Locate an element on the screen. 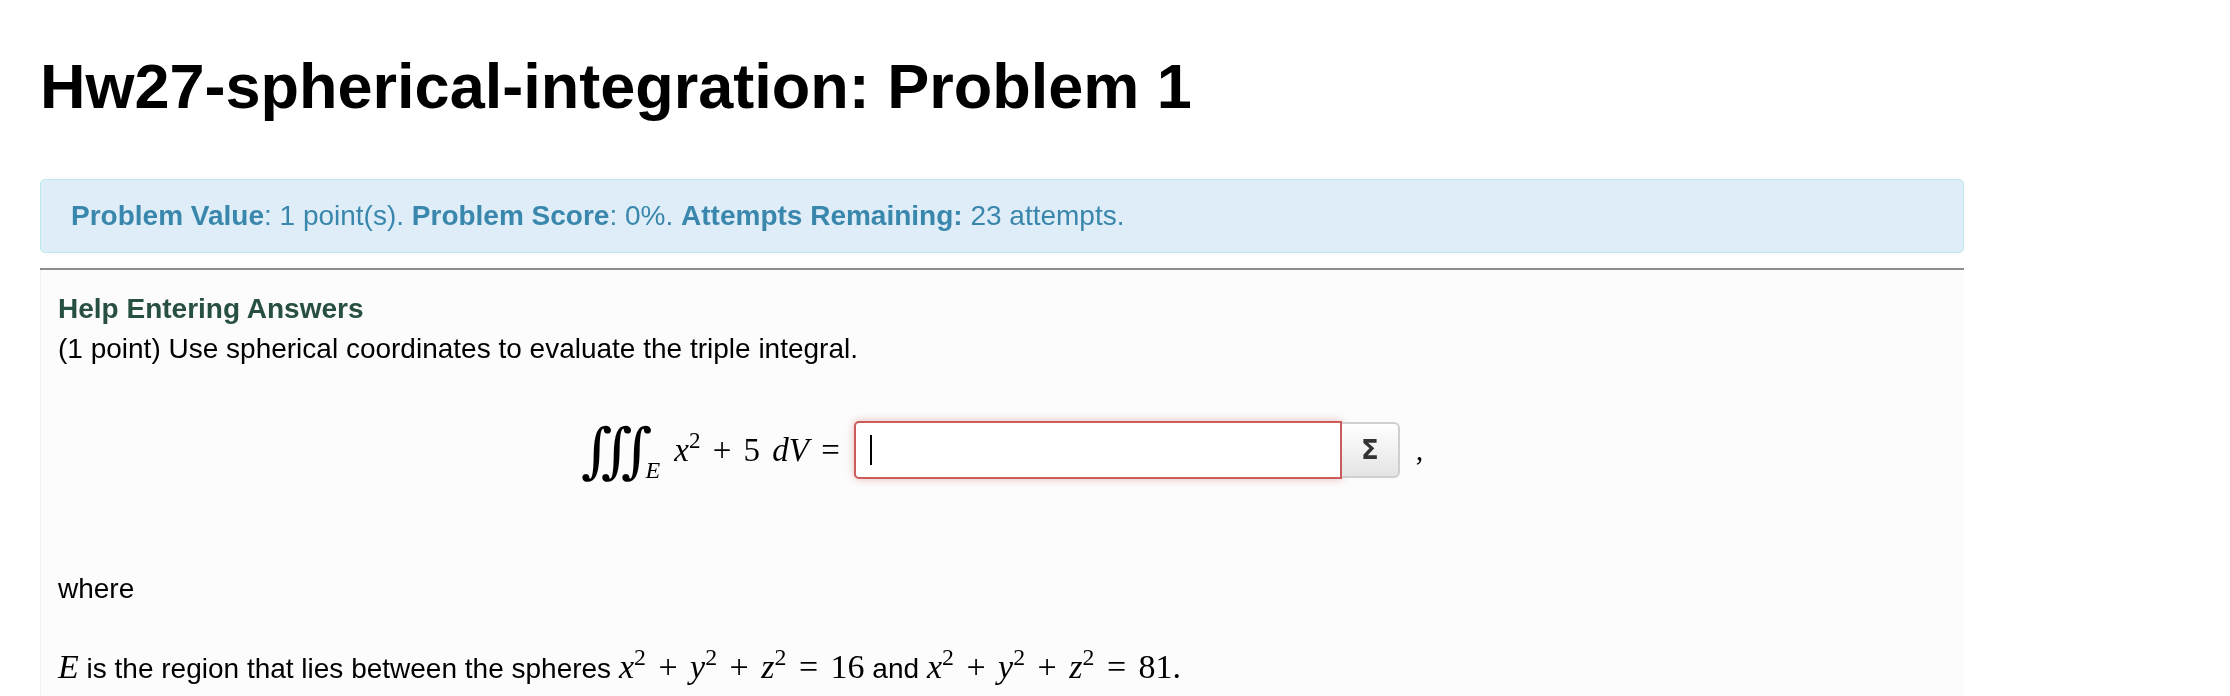 The image size is (2230, 696). region-description: E is the region that lies between the spheres x$^{2}$ + y$^{2}$ + z$^{2}$ = 16 and x$^{2}$ + y$^{2}$ + z$^{2}$ = 81. is located at coordinates (620, 667).